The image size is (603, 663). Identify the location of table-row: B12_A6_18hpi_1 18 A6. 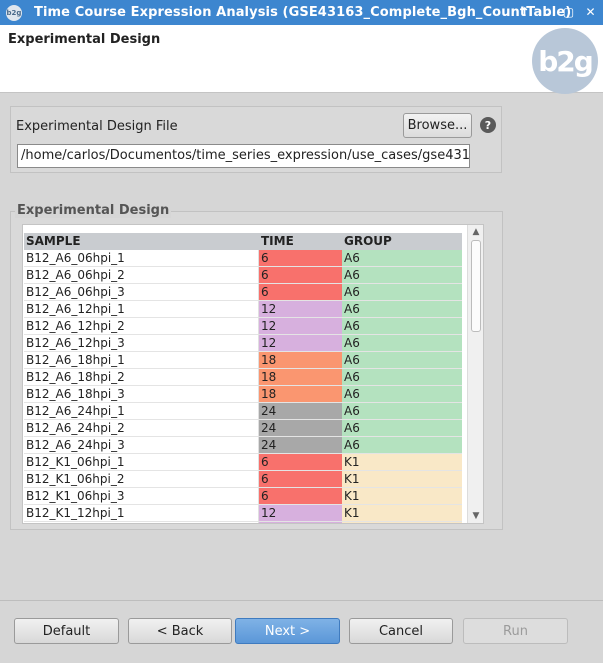
(243, 360).